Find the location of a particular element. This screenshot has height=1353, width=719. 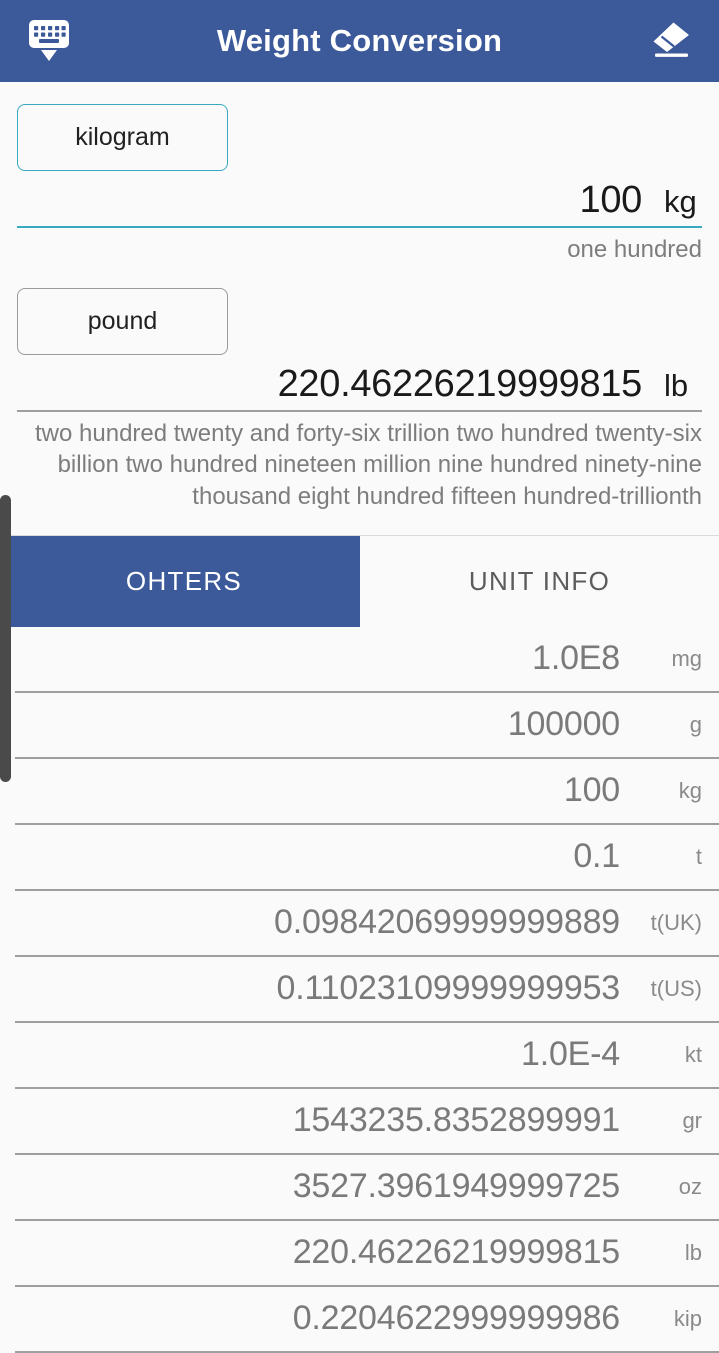

list-item-unit: lb is located at coordinates (693, 1252).